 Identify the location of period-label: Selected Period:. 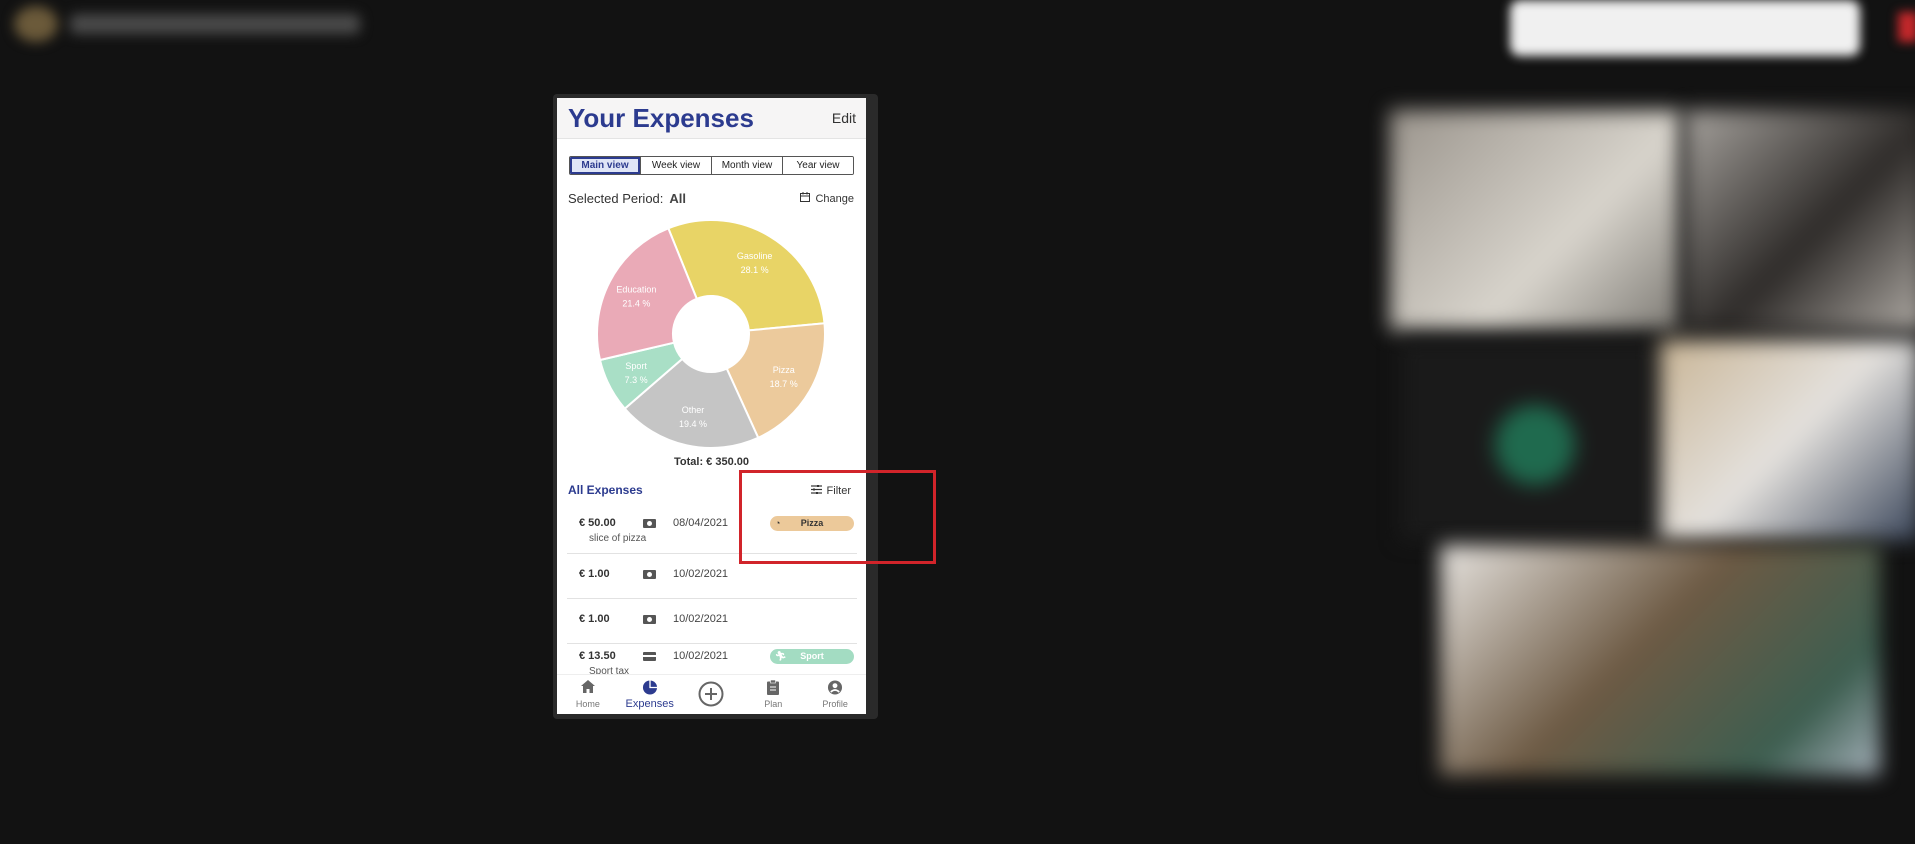
(616, 198).